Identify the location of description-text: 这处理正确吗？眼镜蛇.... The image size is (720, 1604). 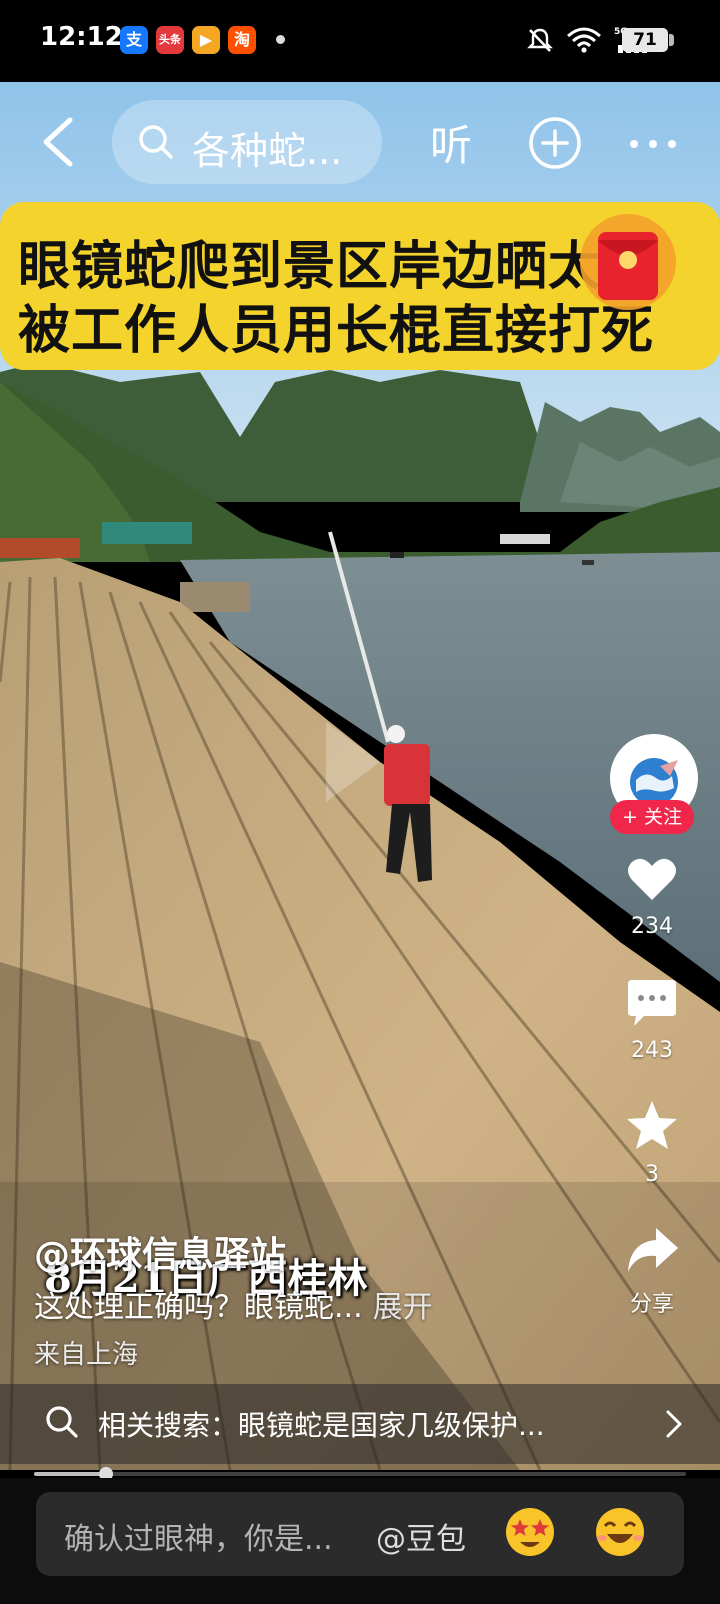
(198, 1307).